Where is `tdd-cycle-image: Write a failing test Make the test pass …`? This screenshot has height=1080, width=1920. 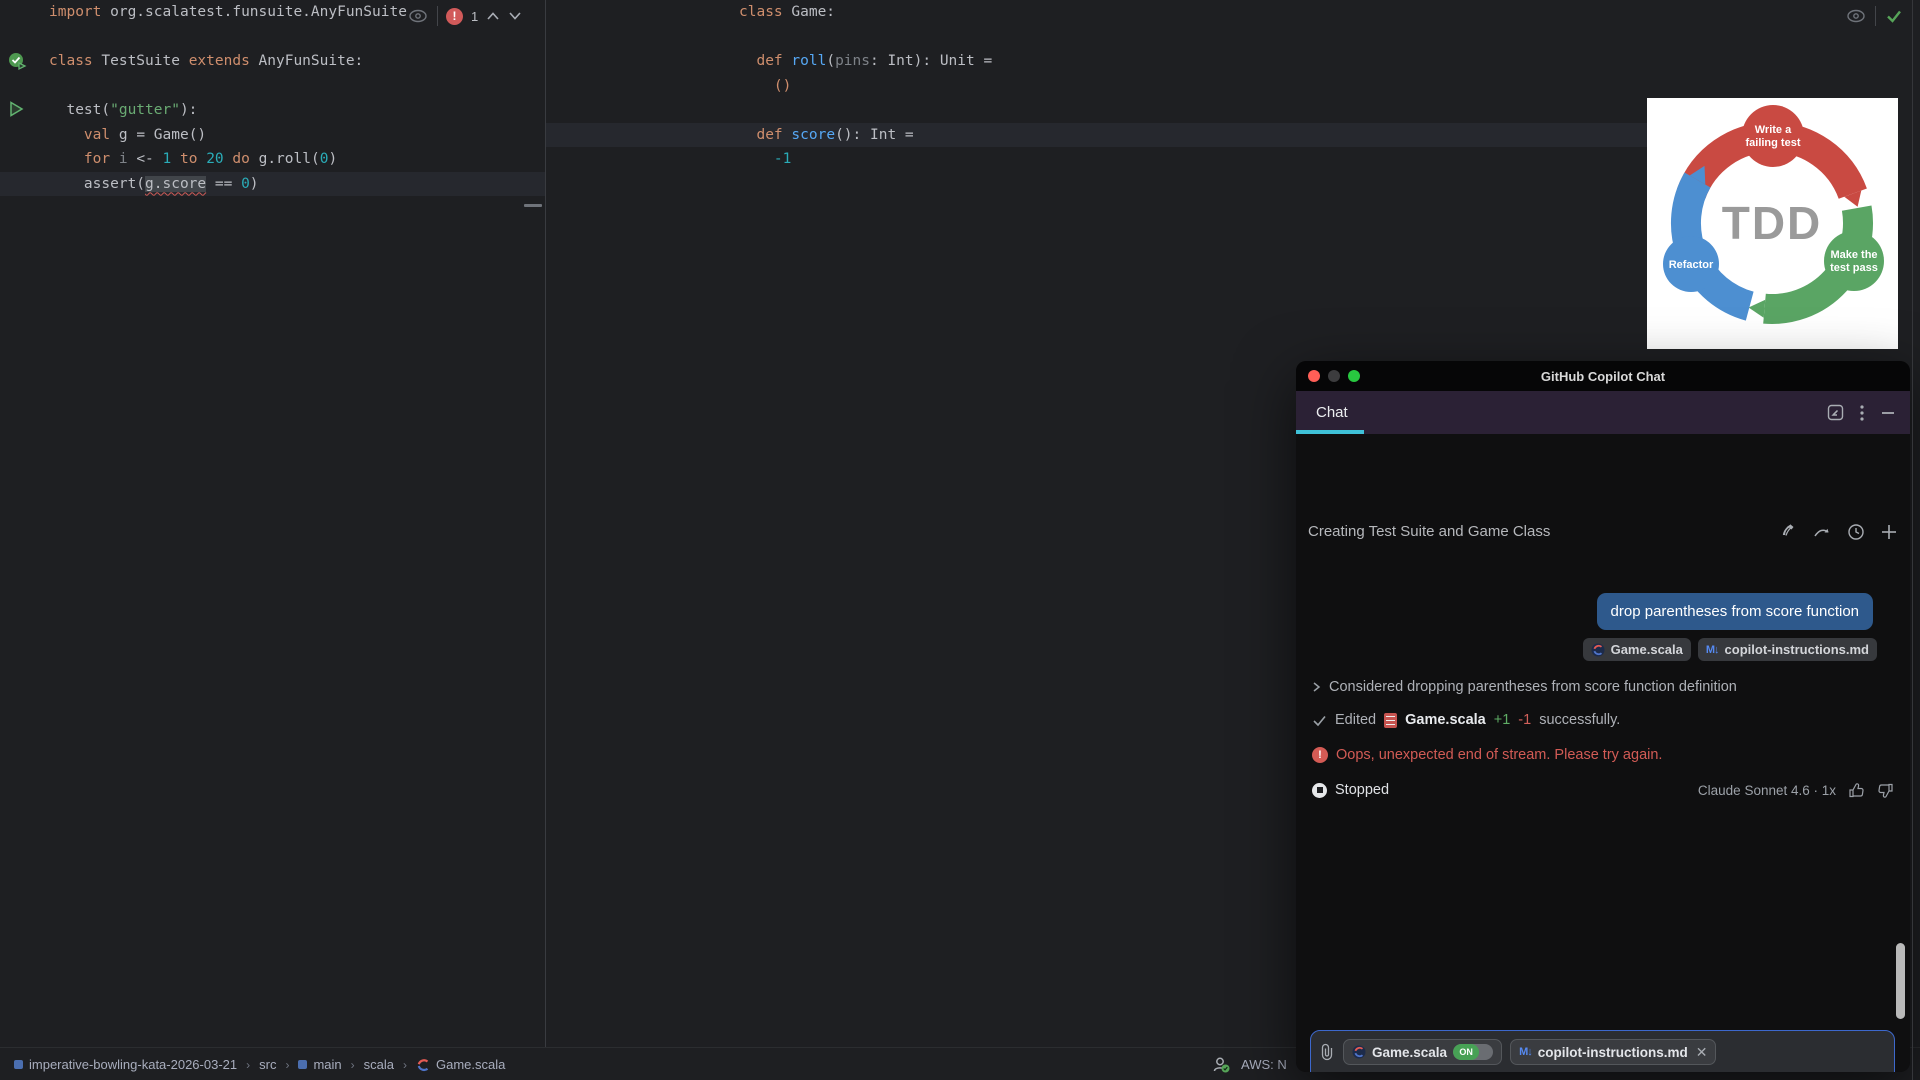 tdd-cycle-image: Write a failing test Make the test pass … is located at coordinates (1772, 223).